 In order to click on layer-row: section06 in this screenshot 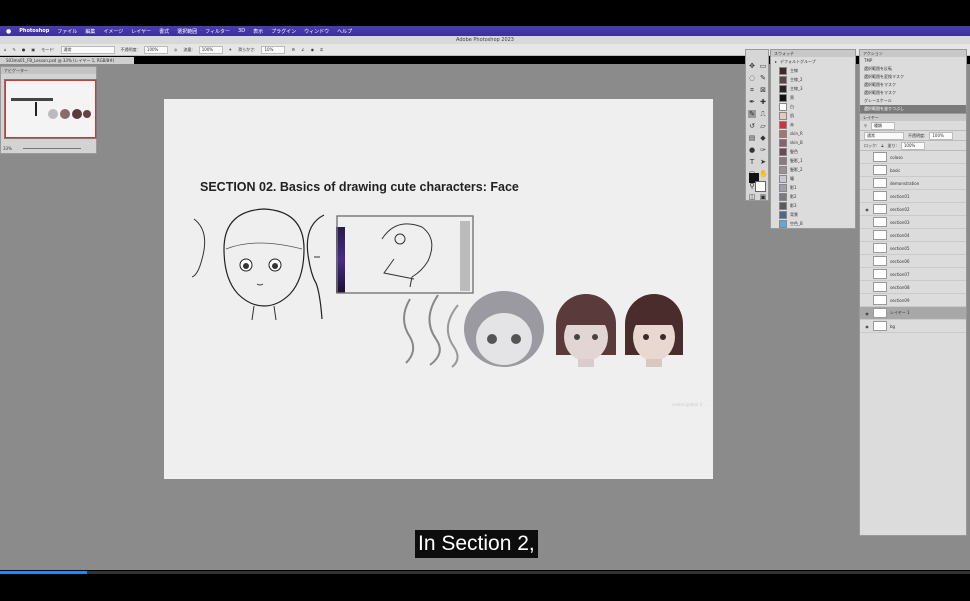, I will do `click(913, 261)`.